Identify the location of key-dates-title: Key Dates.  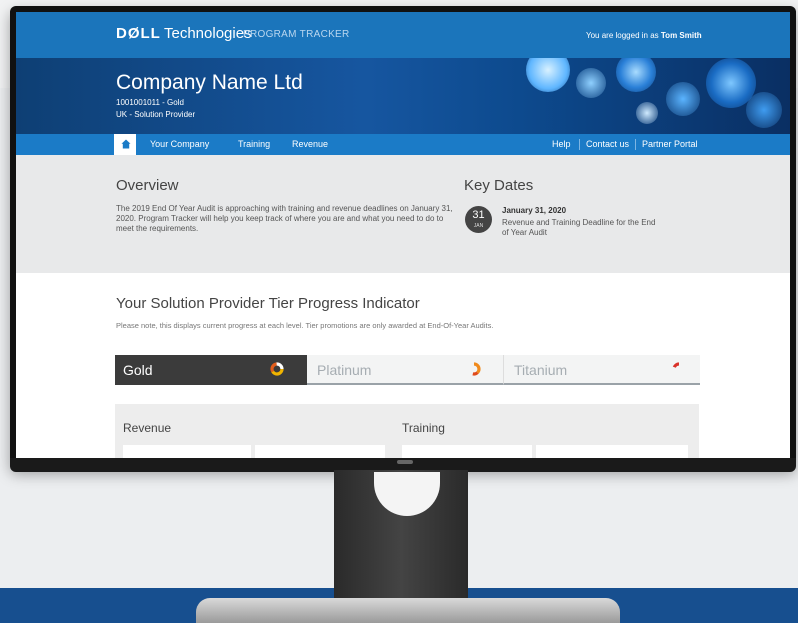
(499, 185).